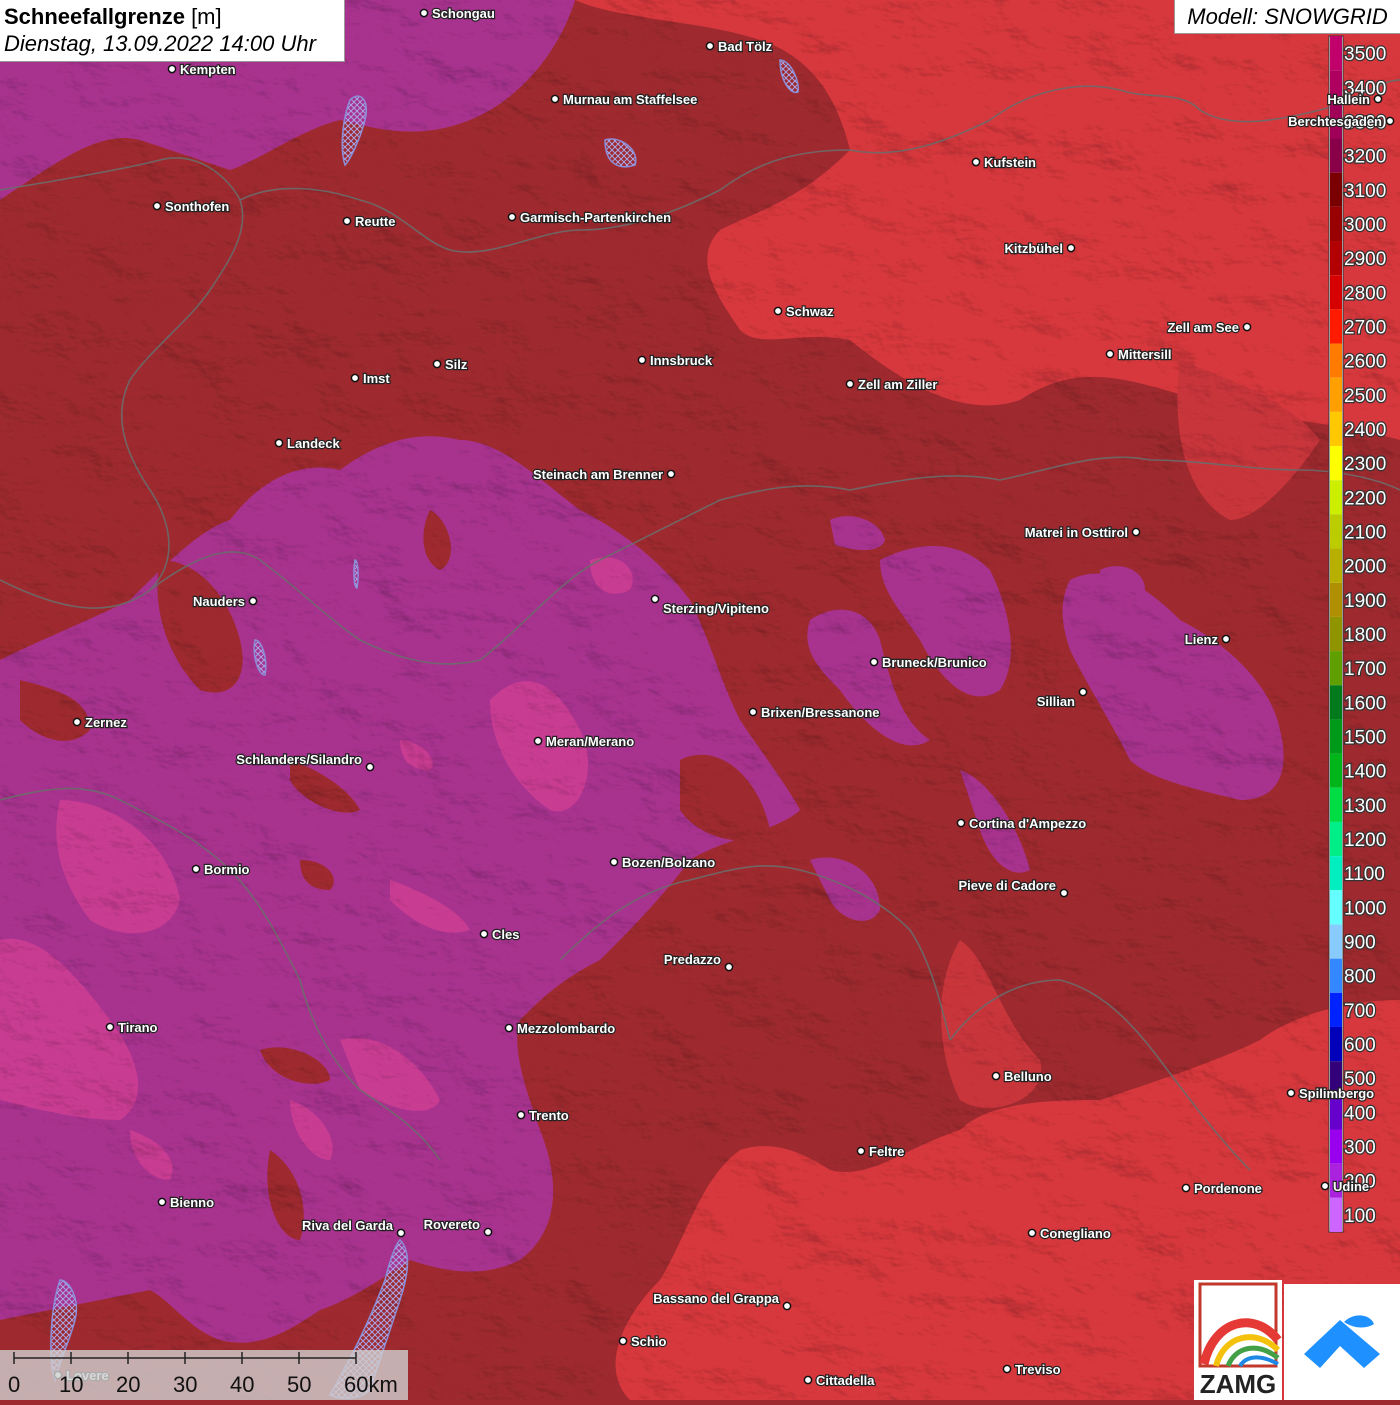 The image size is (1400, 1405). I want to click on city-label: Schio, so click(648, 1341).